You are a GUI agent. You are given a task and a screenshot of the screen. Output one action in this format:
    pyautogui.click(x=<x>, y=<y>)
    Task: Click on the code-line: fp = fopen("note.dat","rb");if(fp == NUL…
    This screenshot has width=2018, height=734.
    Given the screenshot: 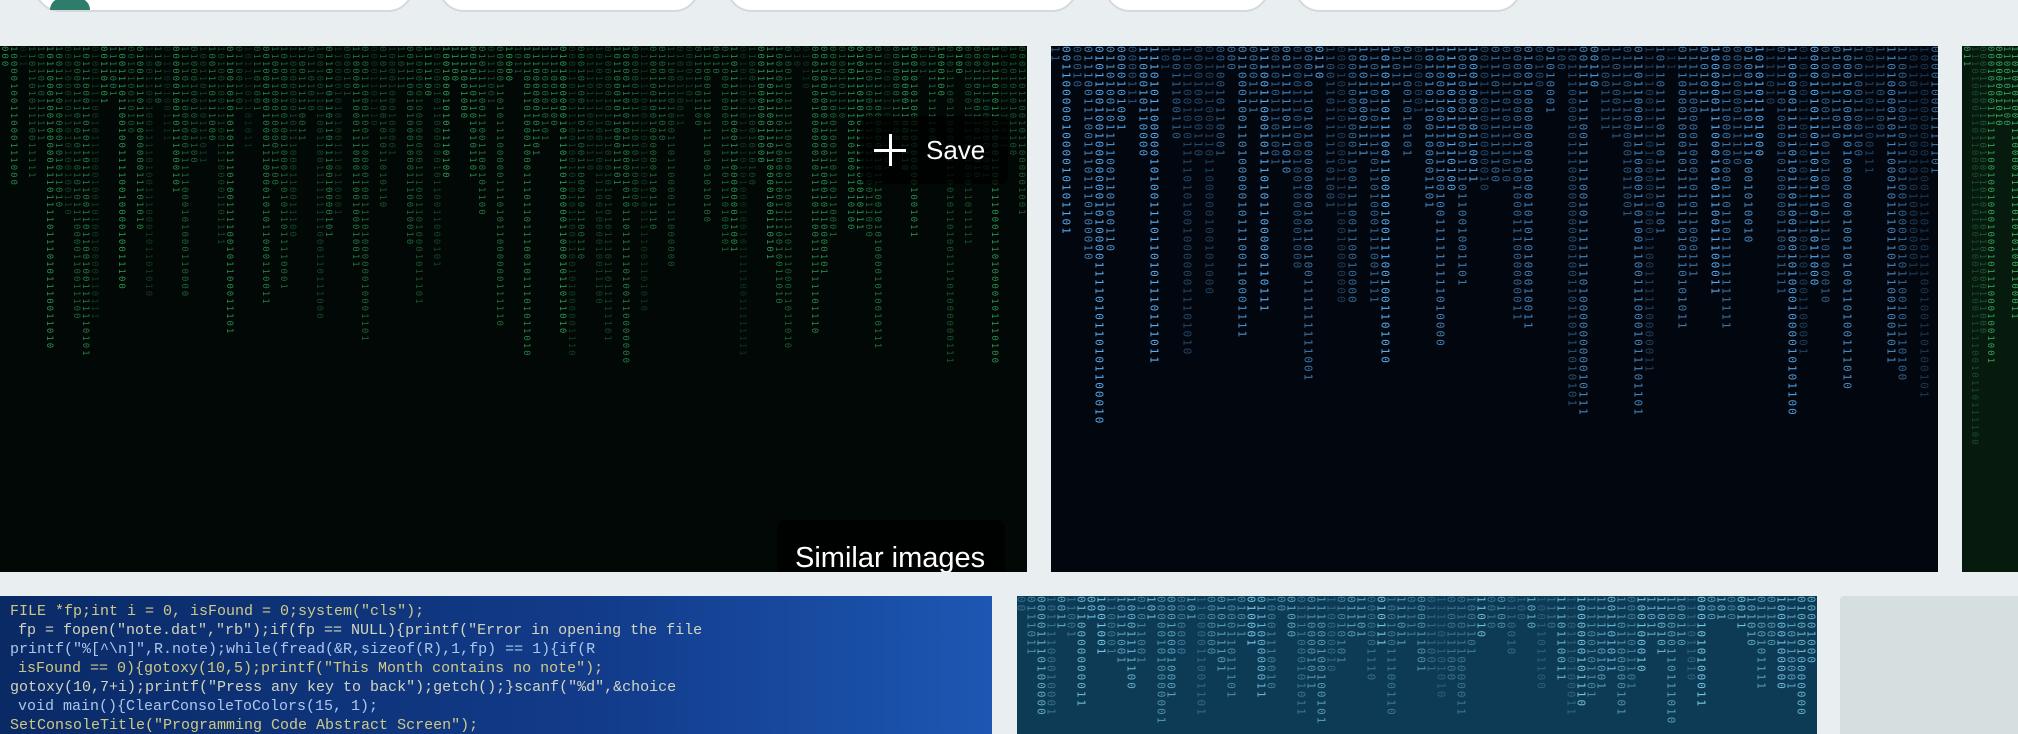 What is the action you would take?
    pyautogui.click(x=360, y=630)
    